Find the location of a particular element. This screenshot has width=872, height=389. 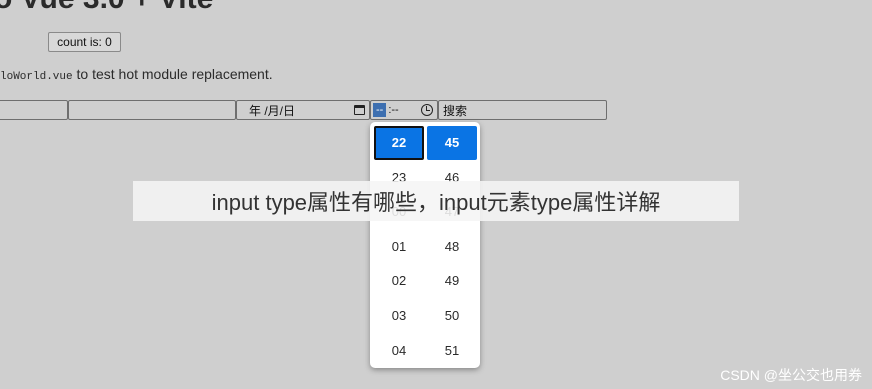

hour-option: 04 is located at coordinates (399, 351).